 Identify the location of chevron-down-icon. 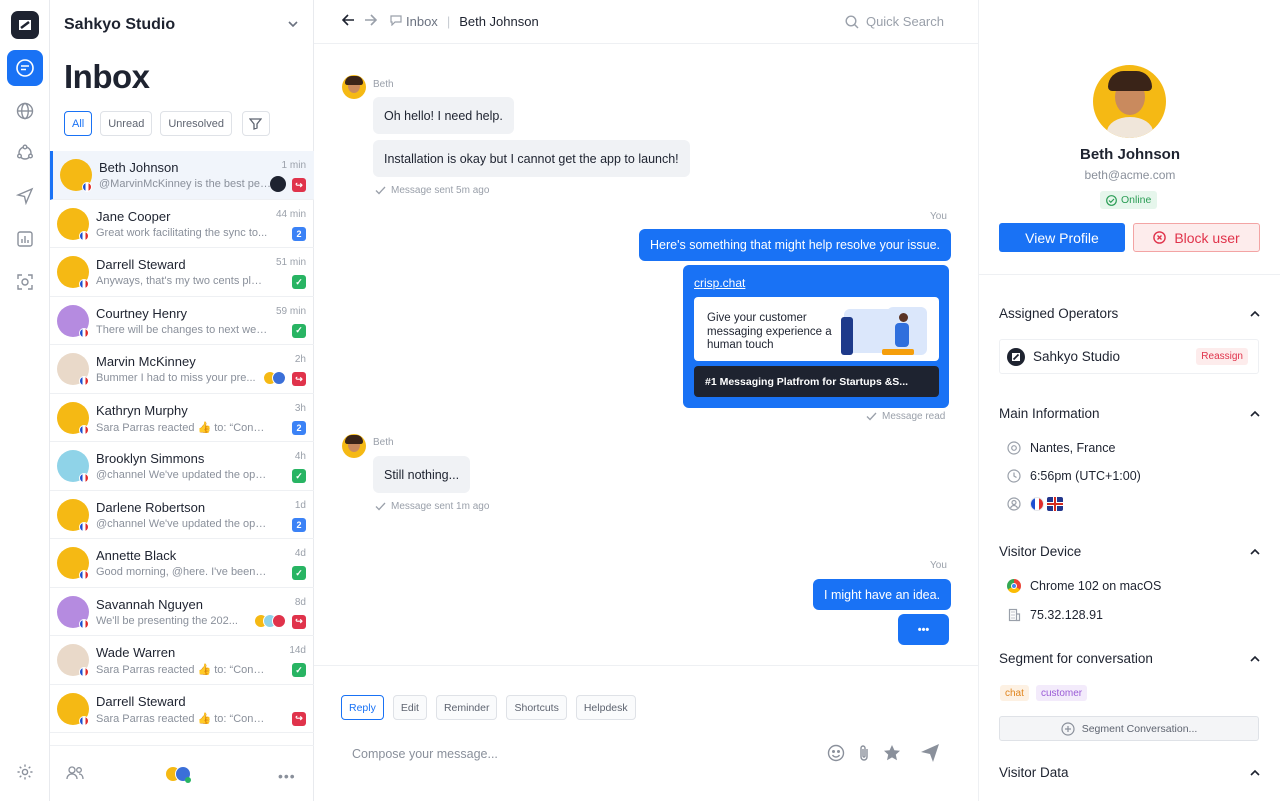
(293, 26).